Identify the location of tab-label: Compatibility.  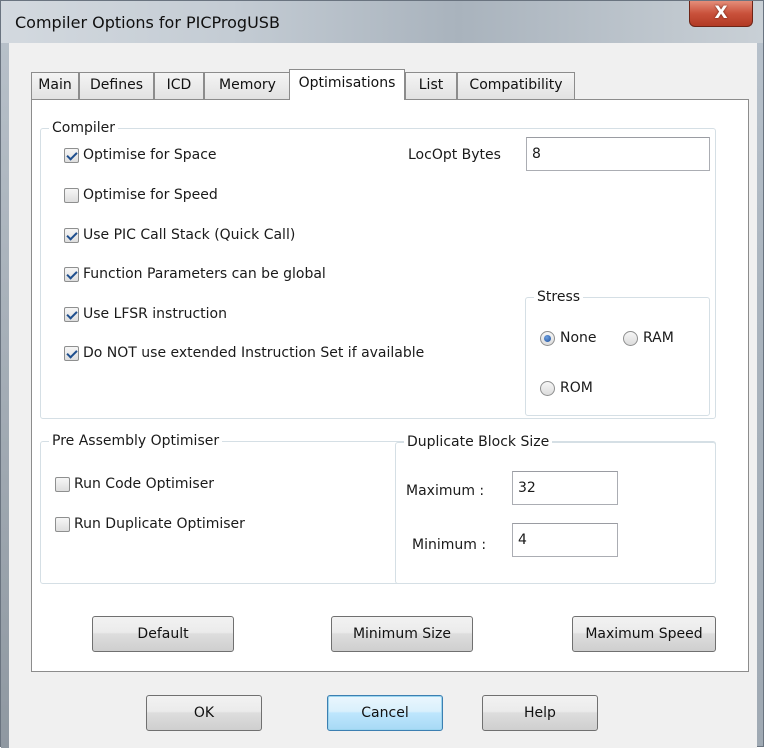
(516, 85).